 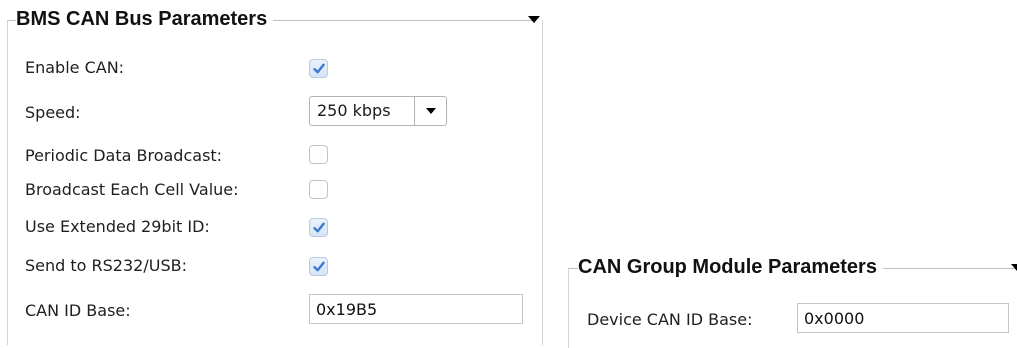 What do you see at coordinates (53, 112) in the screenshot?
I see `speed-label: Speed:` at bounding box center [53, 112].